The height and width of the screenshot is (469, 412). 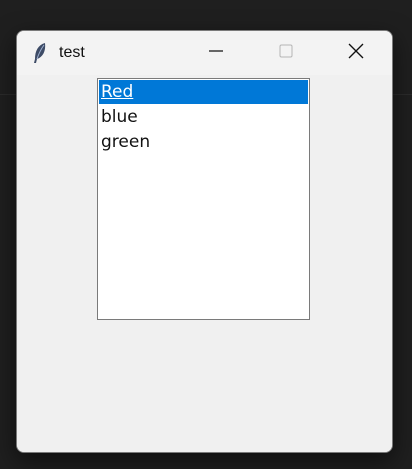 What do you see at coordinates (203, 92) in the screenshot?
I see `list-item-red: Red` at bounding box center [203, 92].